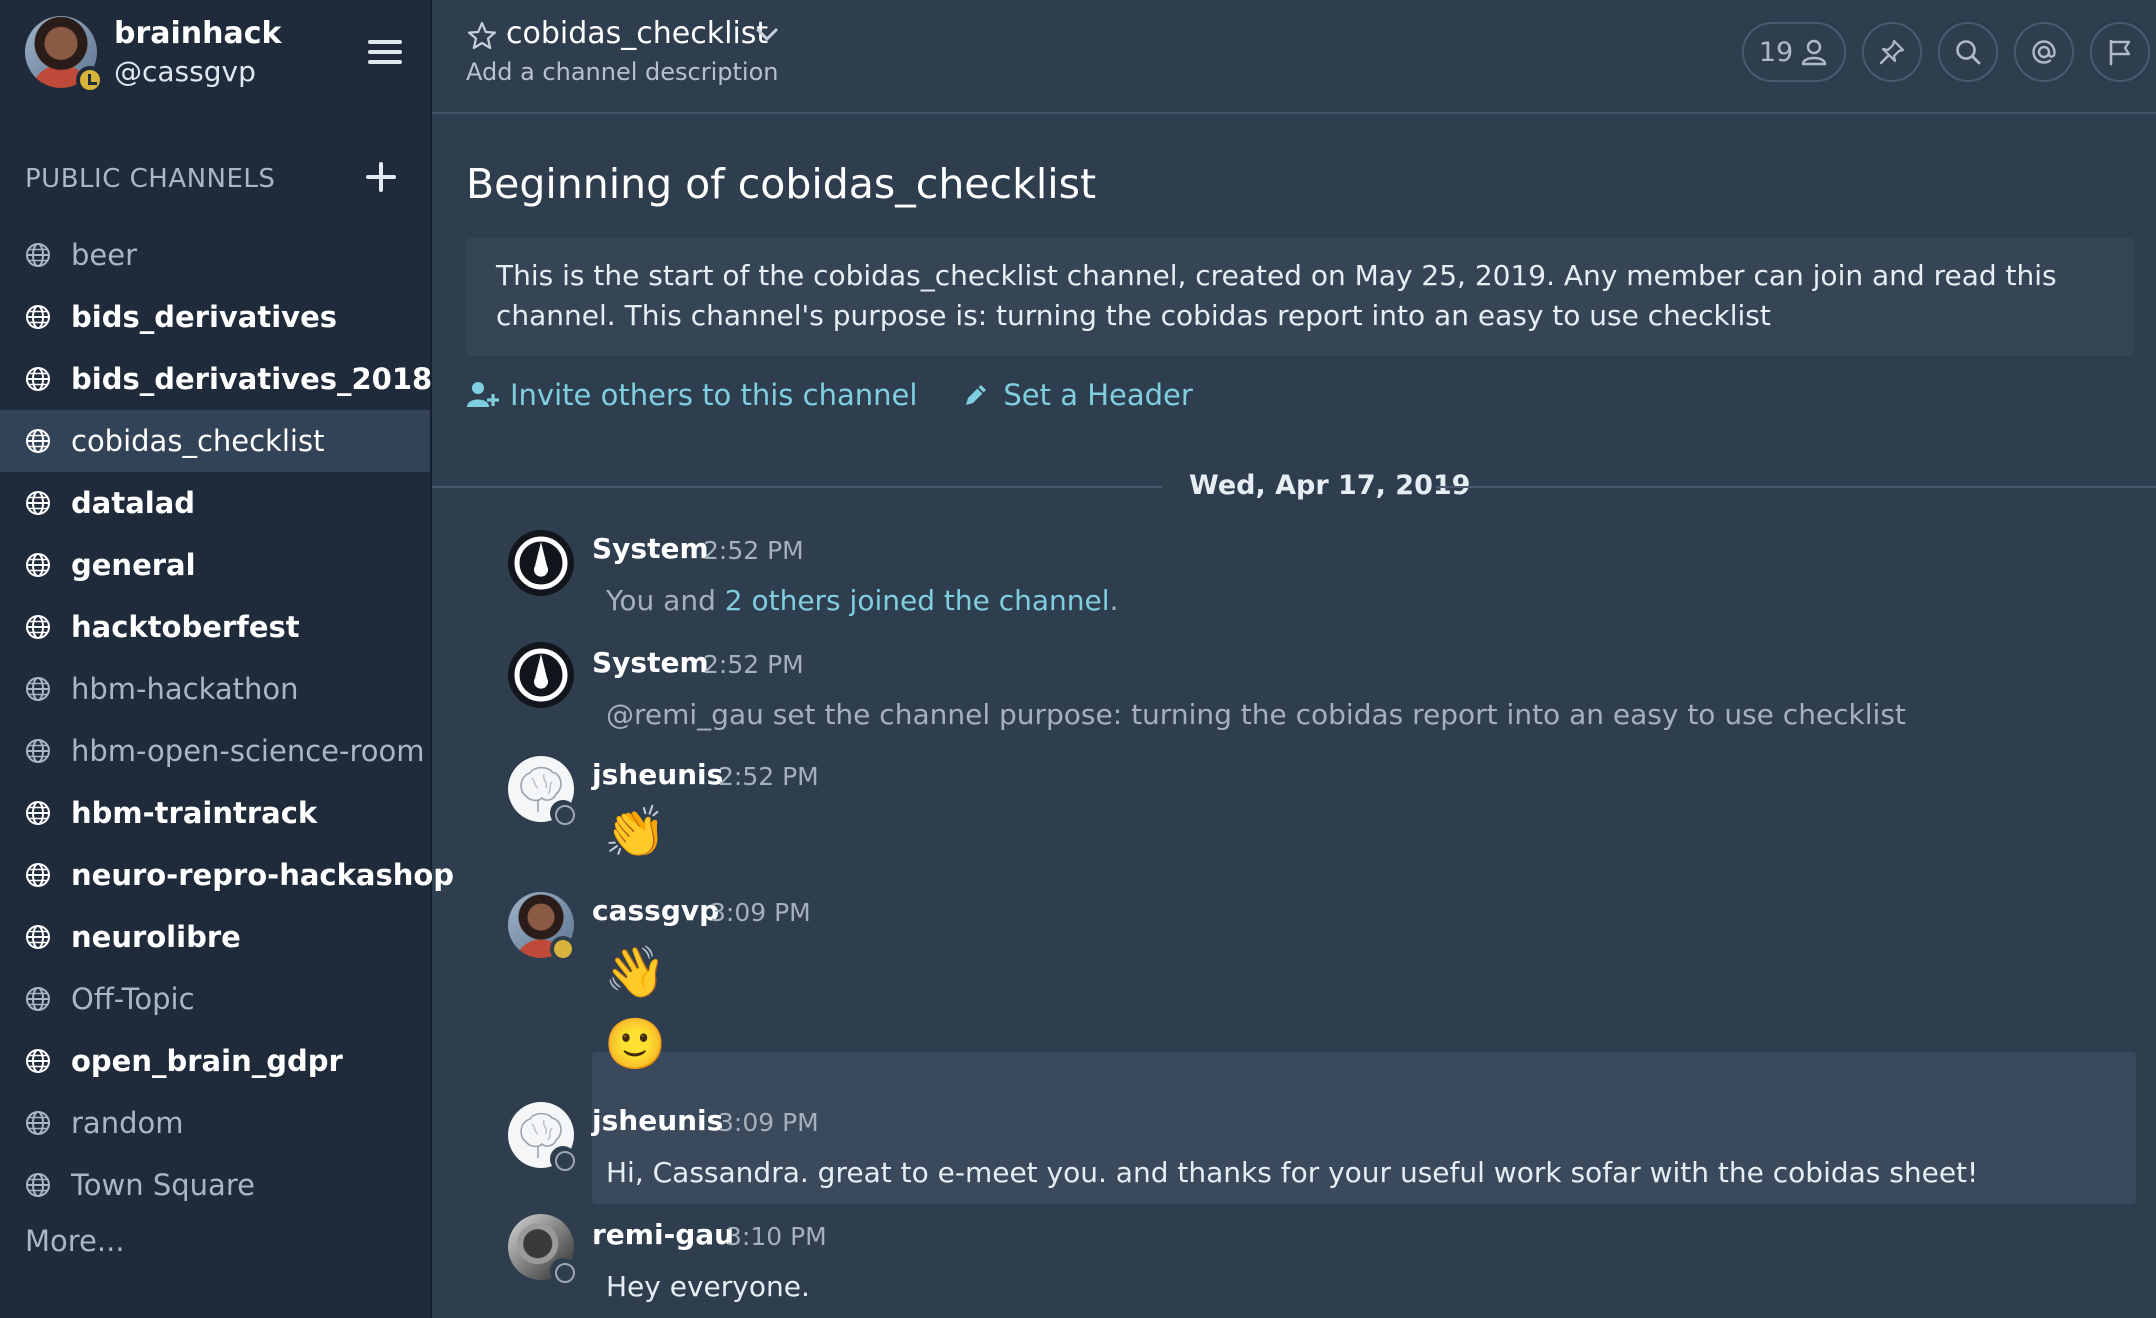 The height and width of the screenshot is (1318, 2156). What do you see at coordinates (204, 317) in the screenshot?
I see `channel-label: bids_derivatives` at bounding box center [204, 317].